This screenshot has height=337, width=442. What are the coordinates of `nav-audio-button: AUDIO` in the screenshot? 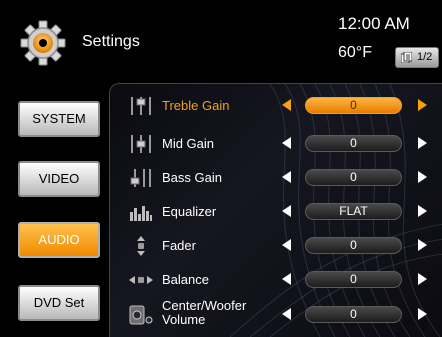 It's located at (59, 240).